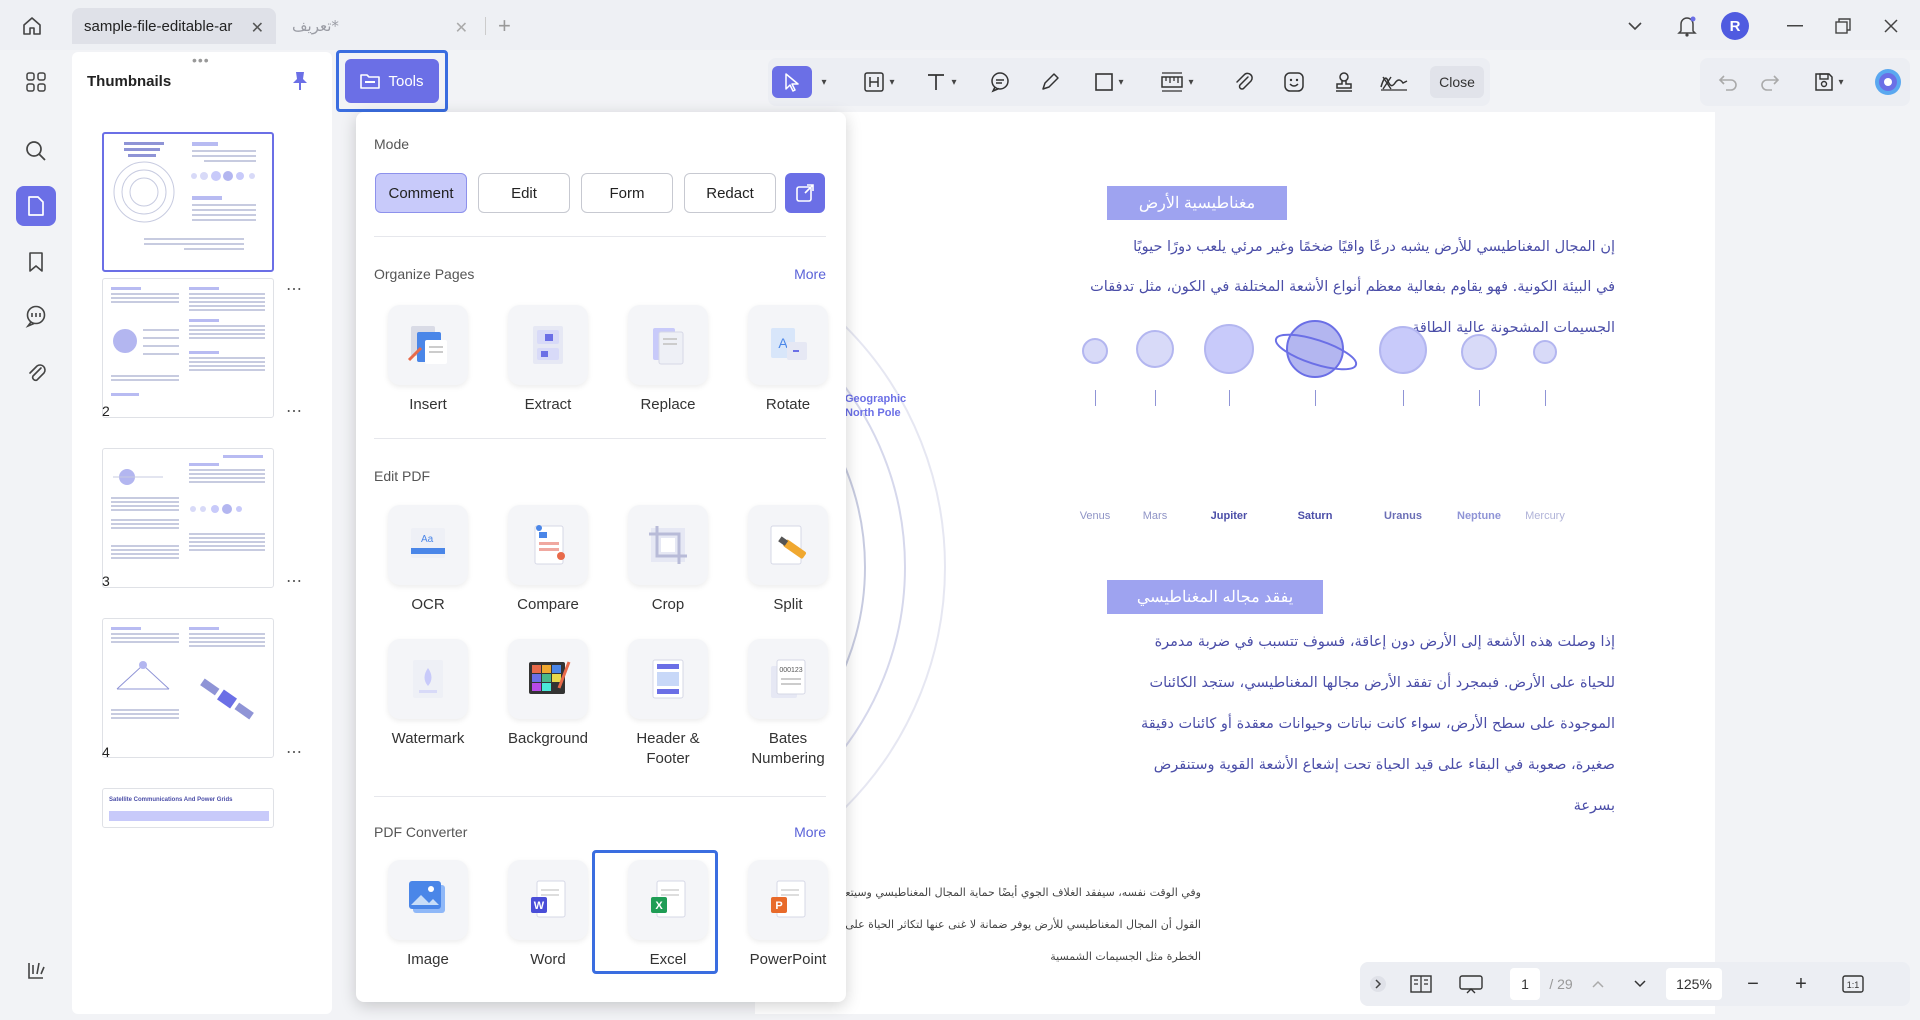  What do you see at coordinates (627, 193) in the screenshot?
I see `mode-form-button: Form` at bounding box center [627, 193].